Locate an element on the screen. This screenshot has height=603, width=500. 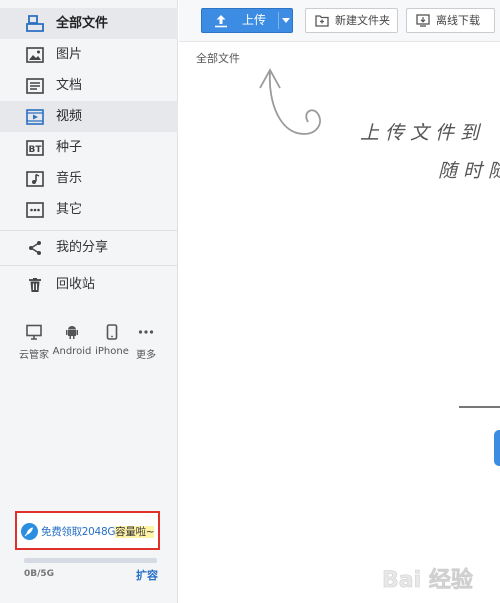
android-icon is located at coordinates (72, 332).